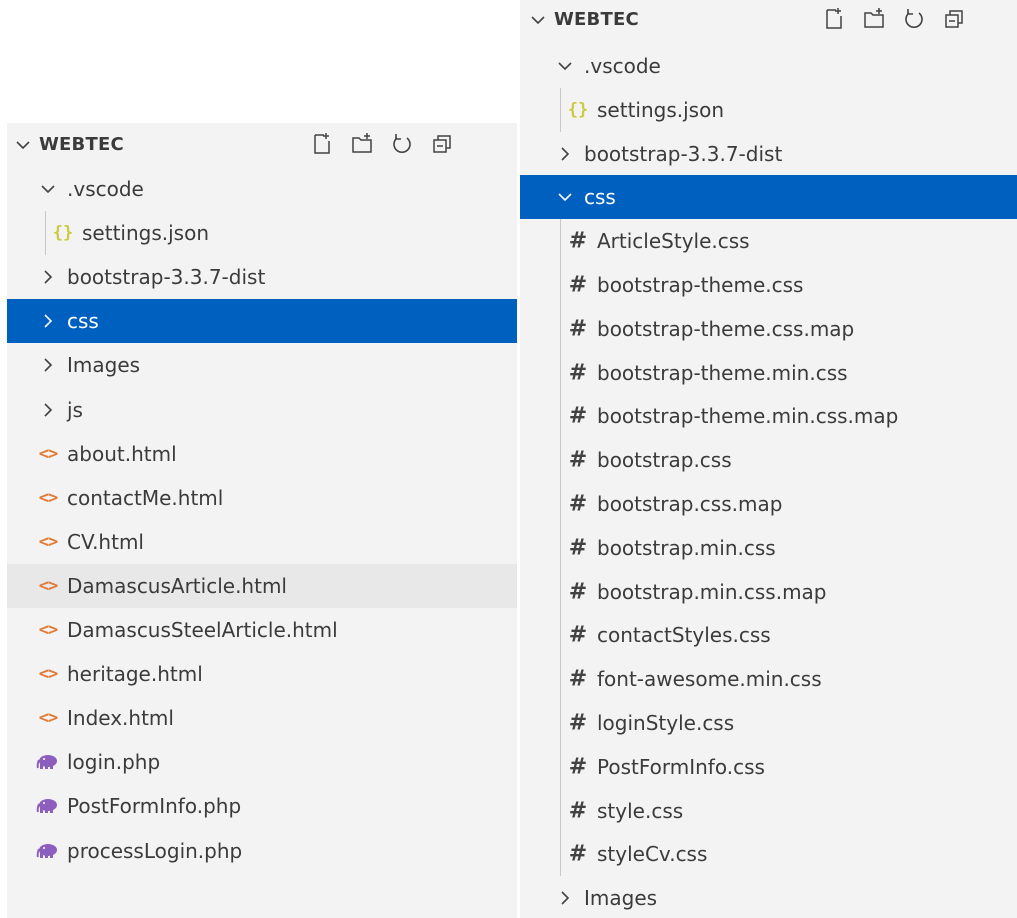  What do you see at coordinates (578, 109) in the screenshot?
I see `json-braces-icon: {}` at bounding box center [578, 109].